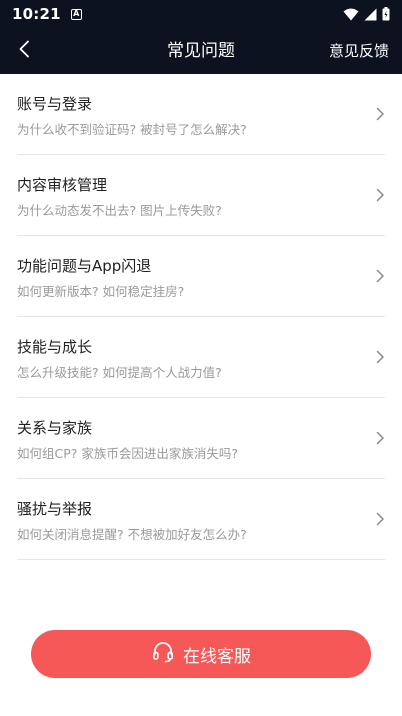 This screenshot has width=402, height=716. I want to click on faq-item-content-review: 内容审核管理 为什么动态发不出去? 图片上传失败?, so click(201, 195).